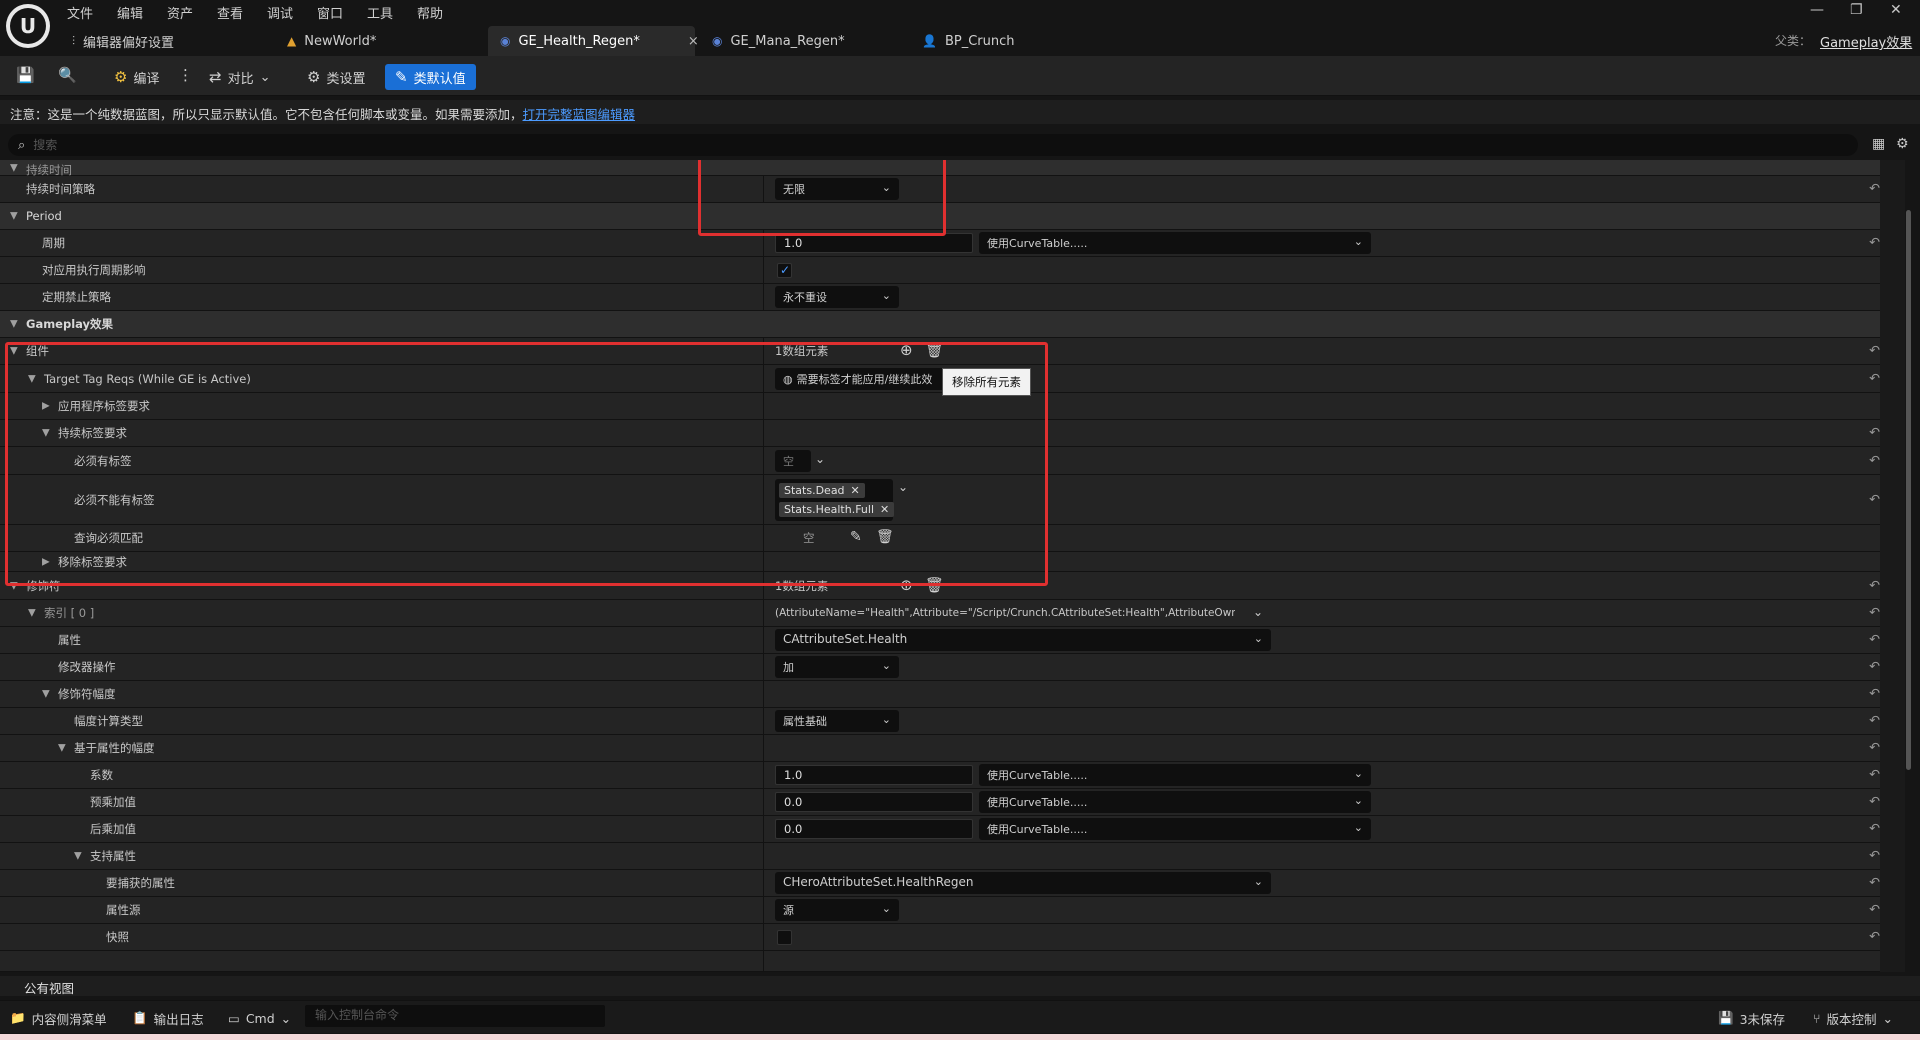 The height and width of the screenshot is (1040, 1920). I want to click on tab-newworld: ▲ NewWorld*, so click(331, 41).